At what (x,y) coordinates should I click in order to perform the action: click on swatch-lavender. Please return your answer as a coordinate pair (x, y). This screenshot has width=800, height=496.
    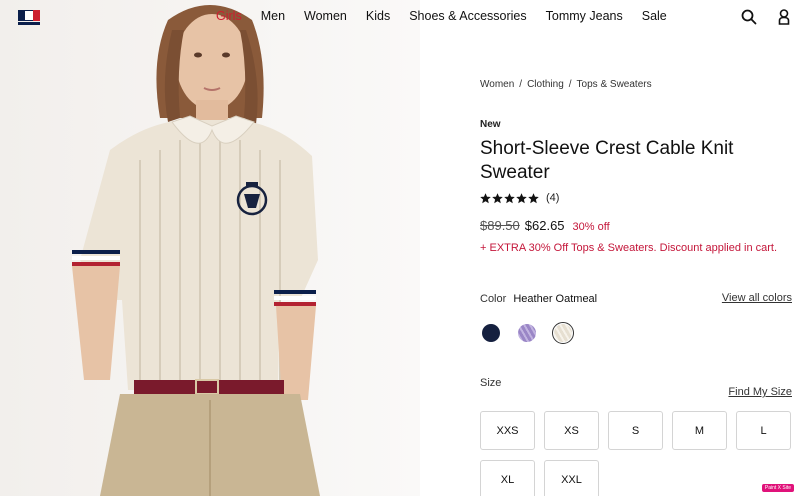
    Looking at the image, I should click on (527, 333).